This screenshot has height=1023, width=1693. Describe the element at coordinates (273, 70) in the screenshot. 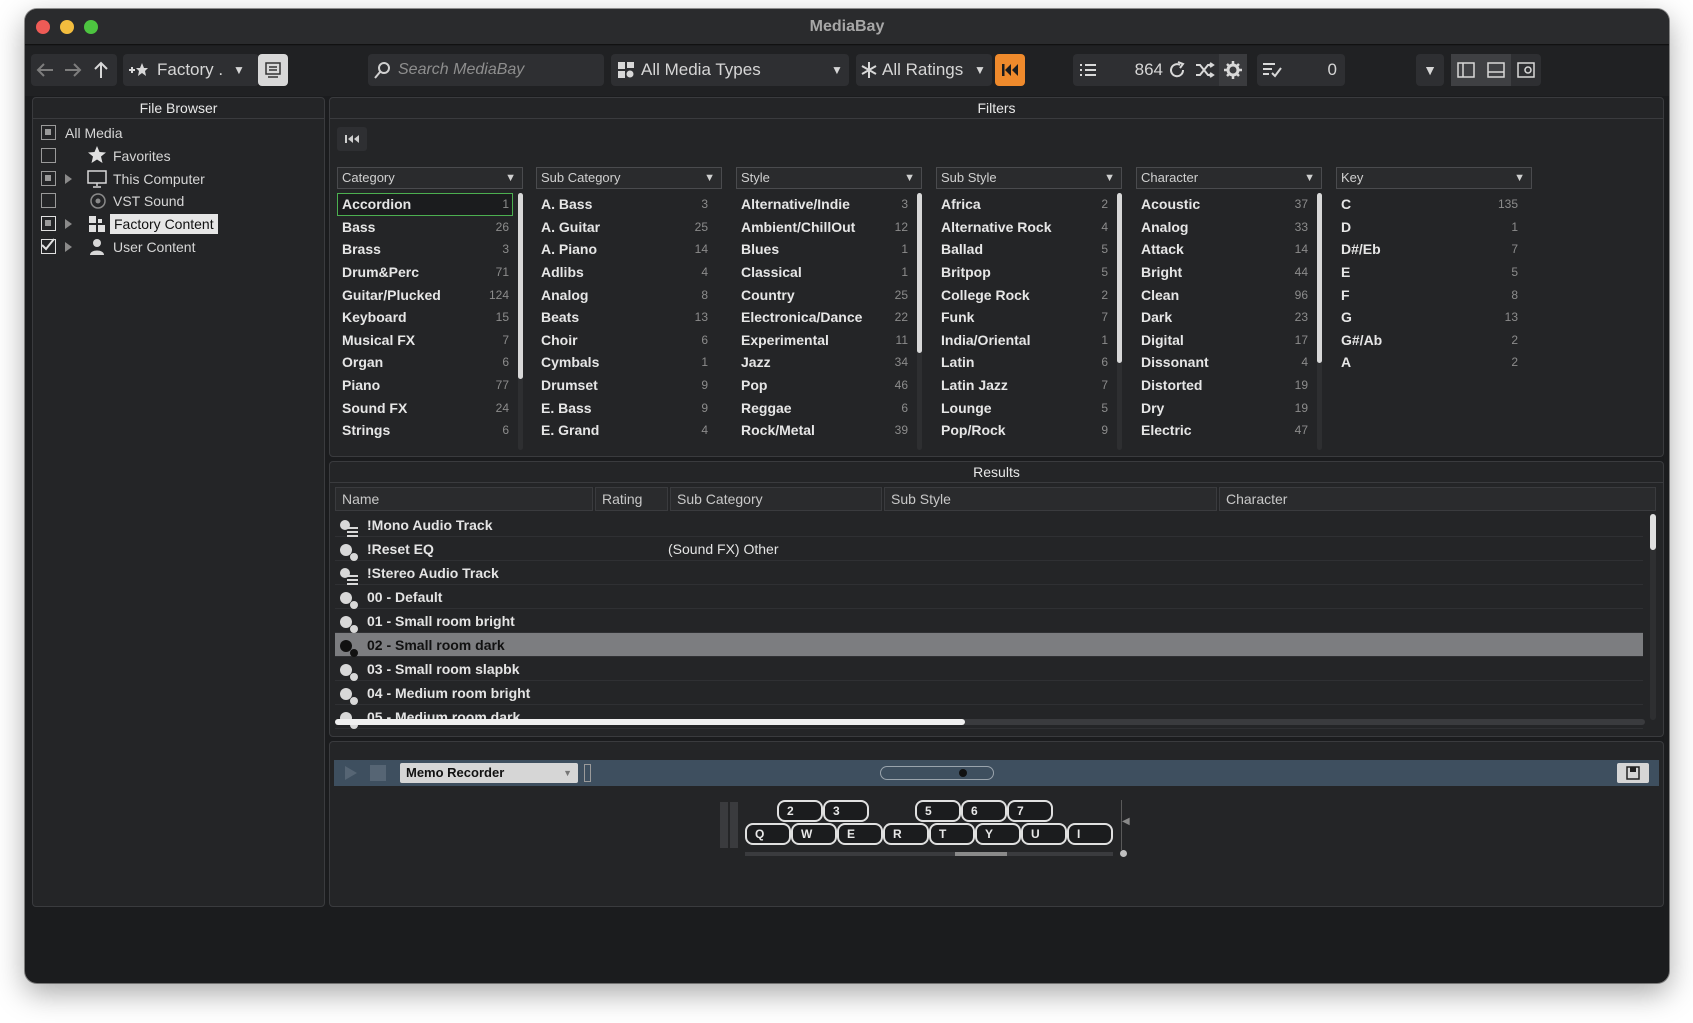

I see `browse-button` at that location.